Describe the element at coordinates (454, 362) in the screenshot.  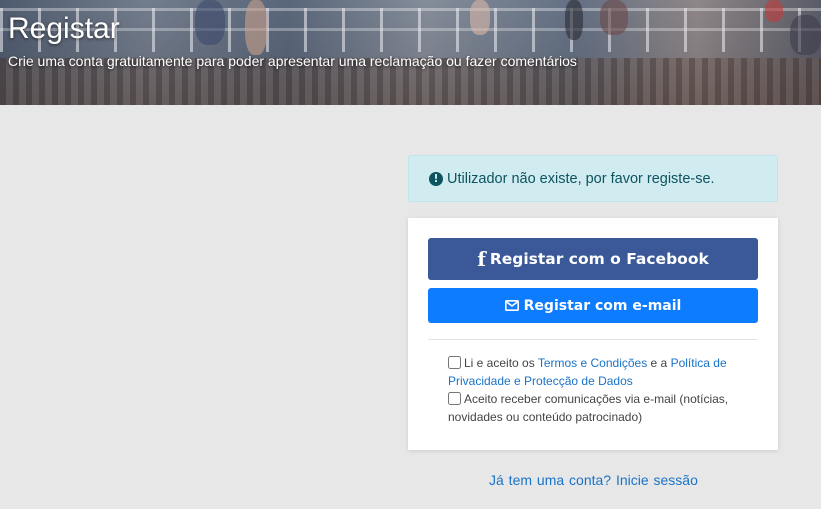
I see `terms-checkbox` at that location.